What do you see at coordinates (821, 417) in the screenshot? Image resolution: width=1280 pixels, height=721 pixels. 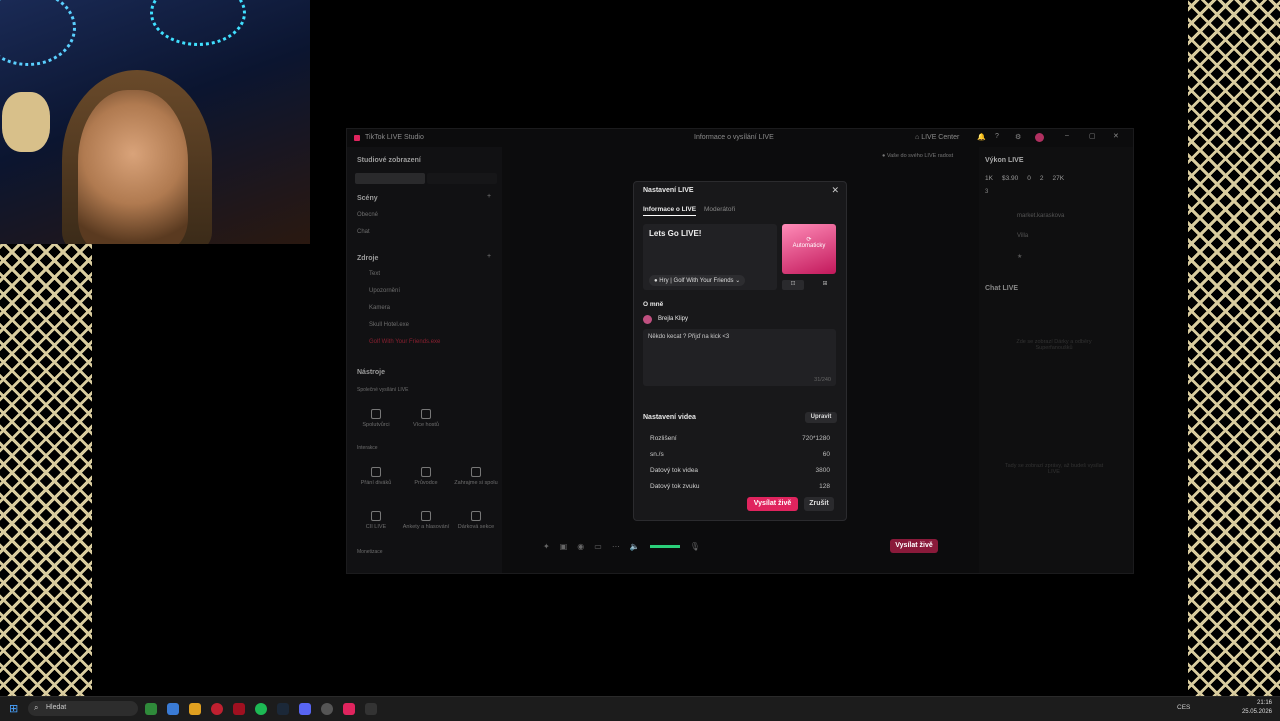 I see `edit-button: Upravit` at bounding box center [821, 417].